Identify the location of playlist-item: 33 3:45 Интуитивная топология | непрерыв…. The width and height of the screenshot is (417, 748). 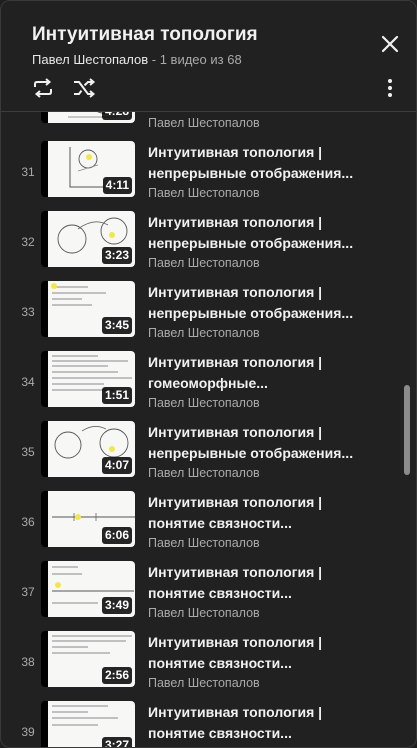
(201, 312).